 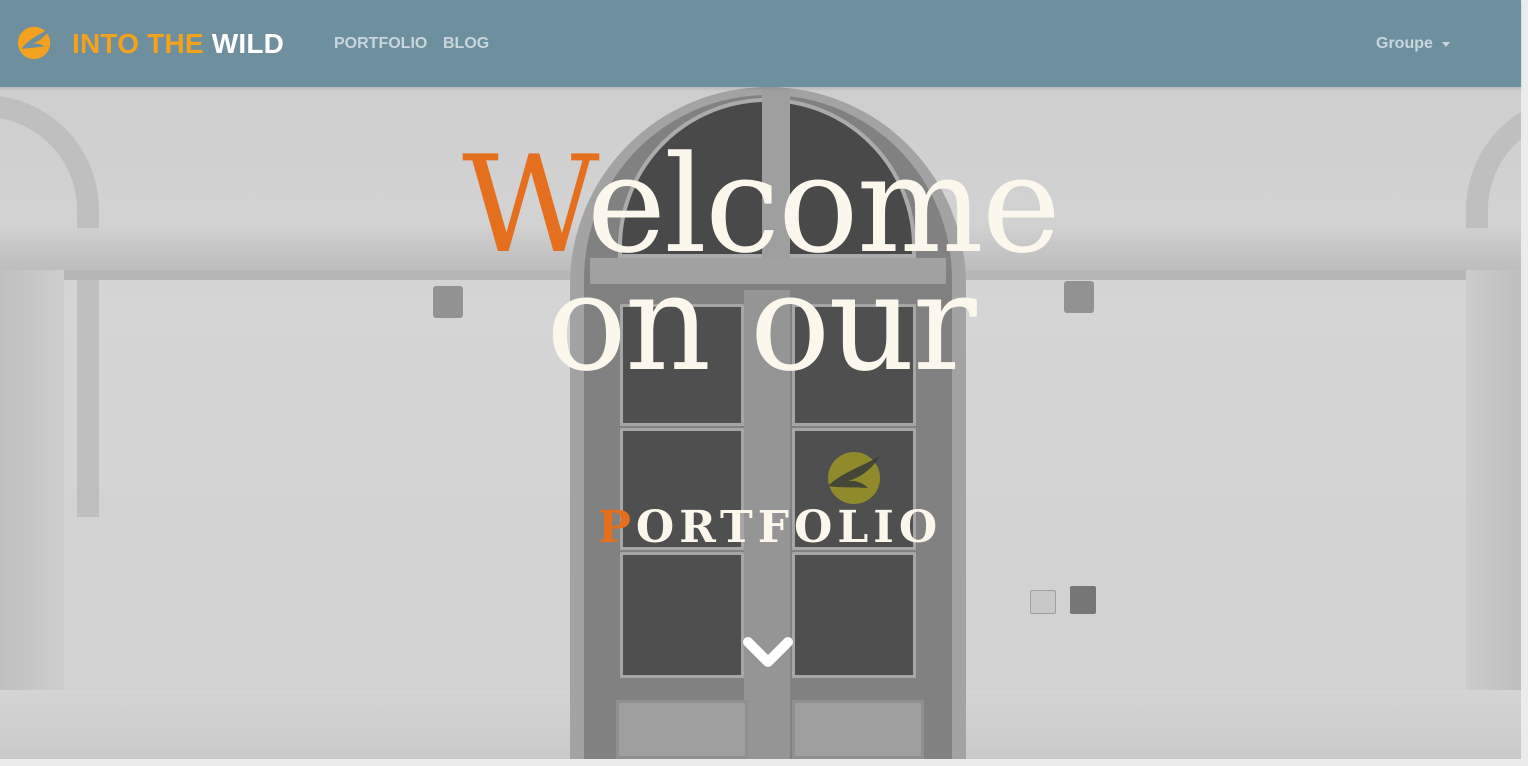 I want to click on hero-subtitle: PORTFOLIO, so click(x=764, y=527).